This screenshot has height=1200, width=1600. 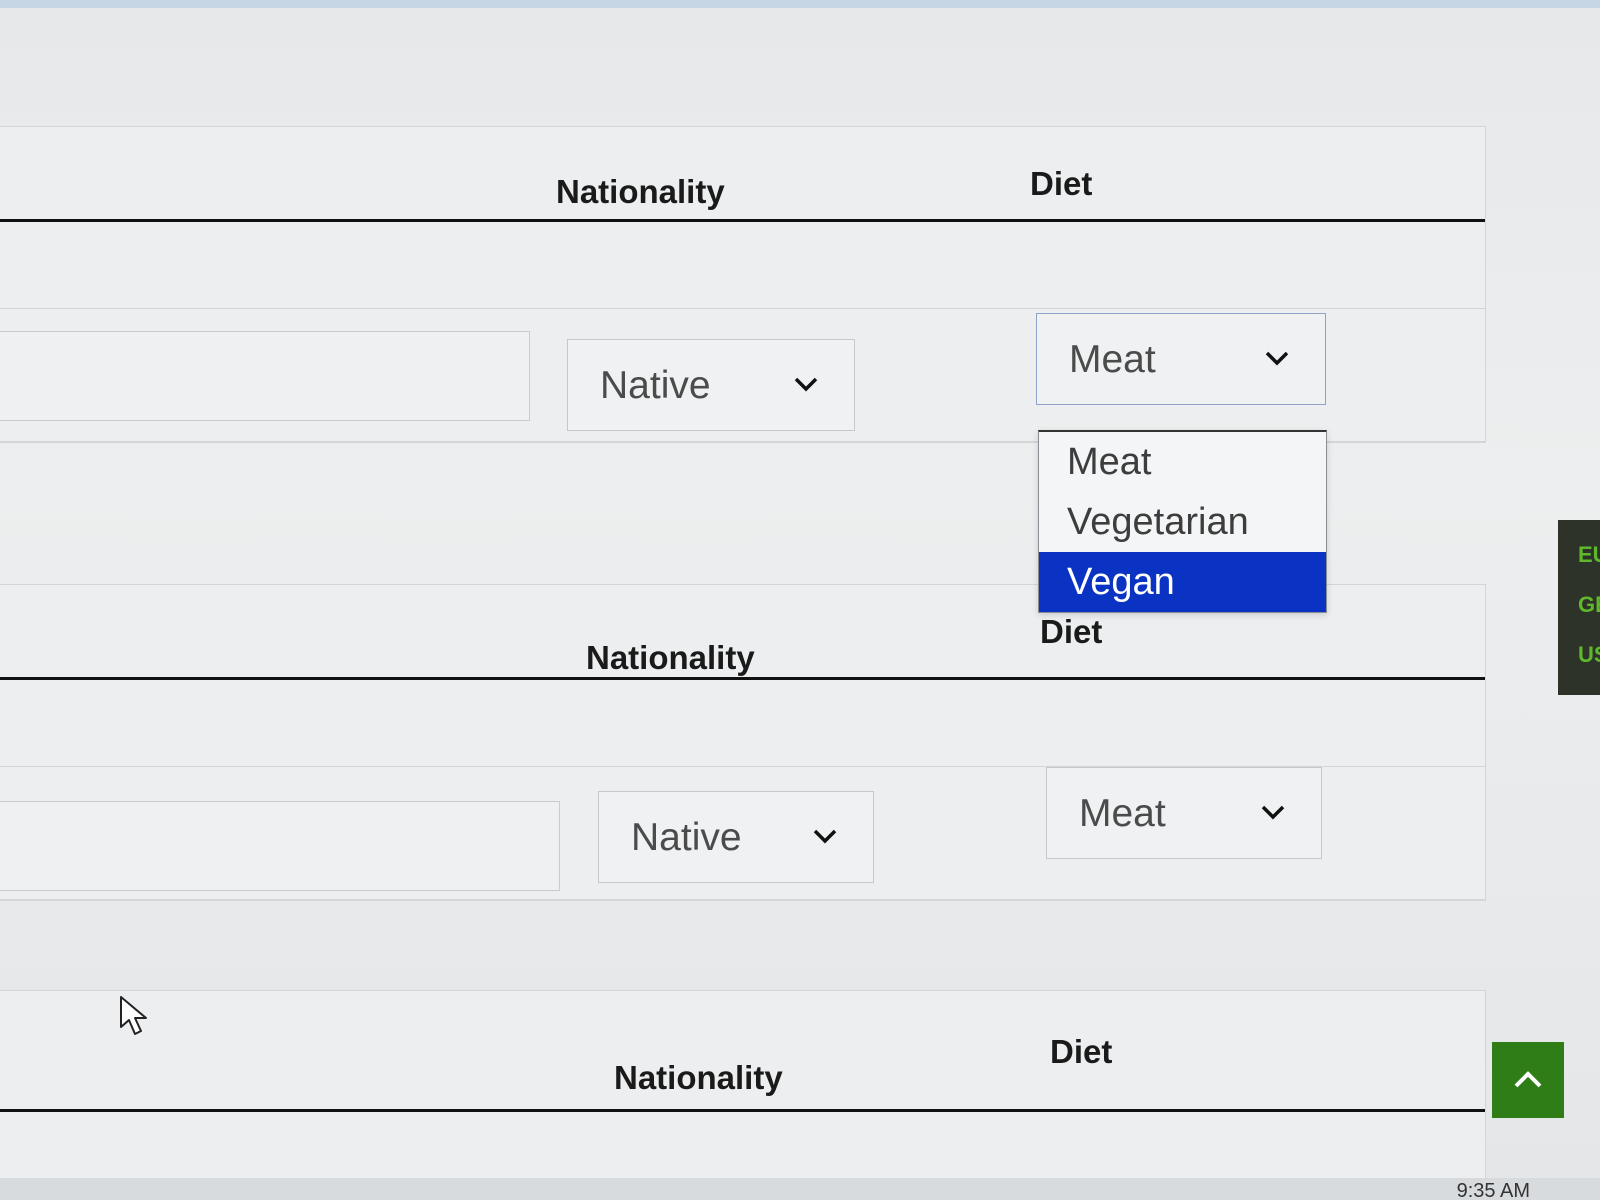 I want to click on side-panel-label-us: US, so click(x=1589, y=655).